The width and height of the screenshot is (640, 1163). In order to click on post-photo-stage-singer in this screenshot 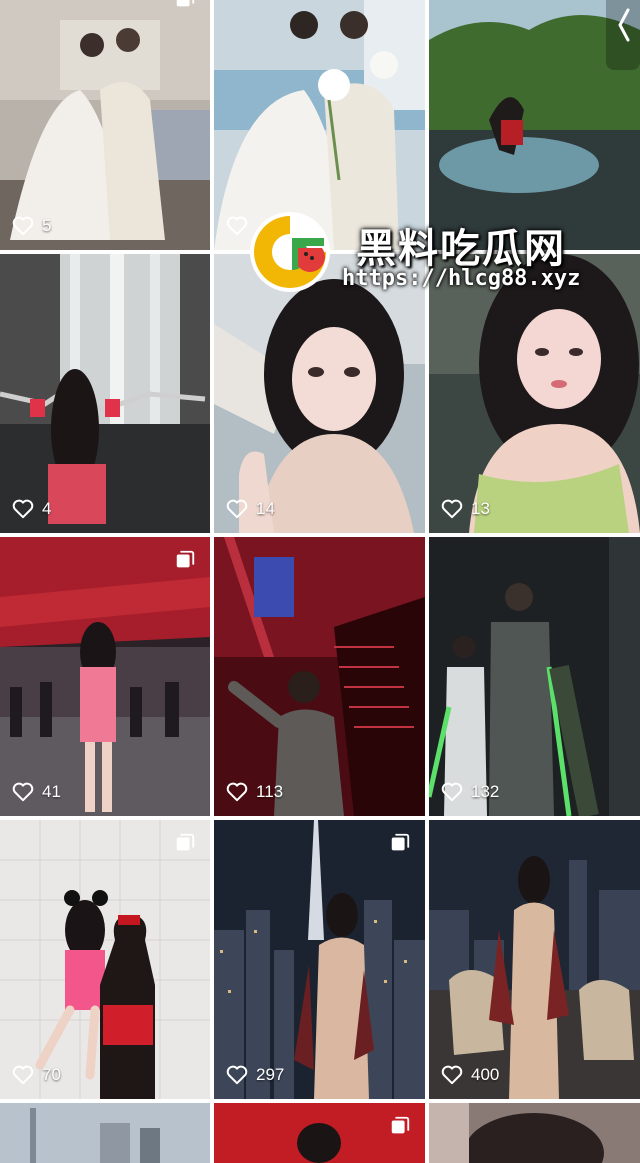, I will do `click(319, 676)`.